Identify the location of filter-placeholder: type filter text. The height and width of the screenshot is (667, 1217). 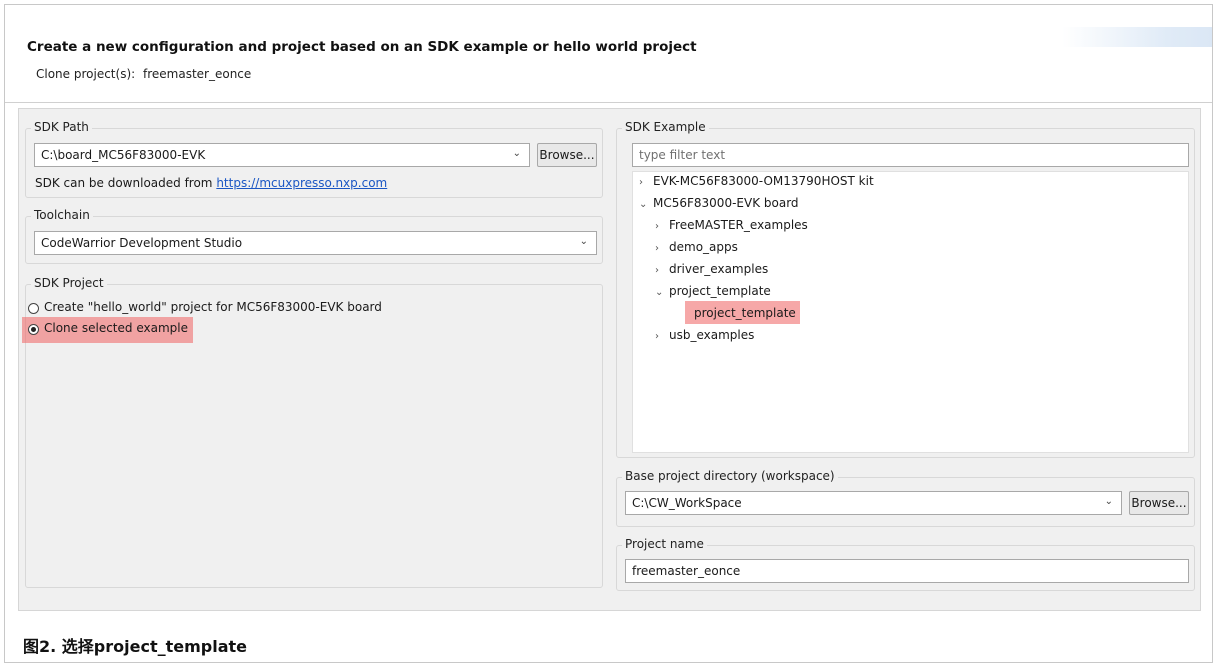
(682, 155).